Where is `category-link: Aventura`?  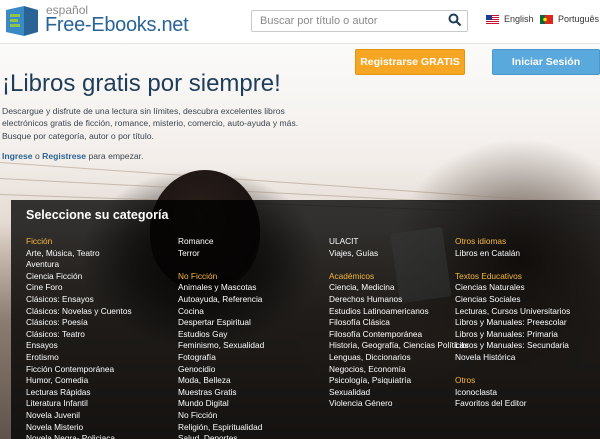
category-link: Aventura is located at coordinates (79, 265).